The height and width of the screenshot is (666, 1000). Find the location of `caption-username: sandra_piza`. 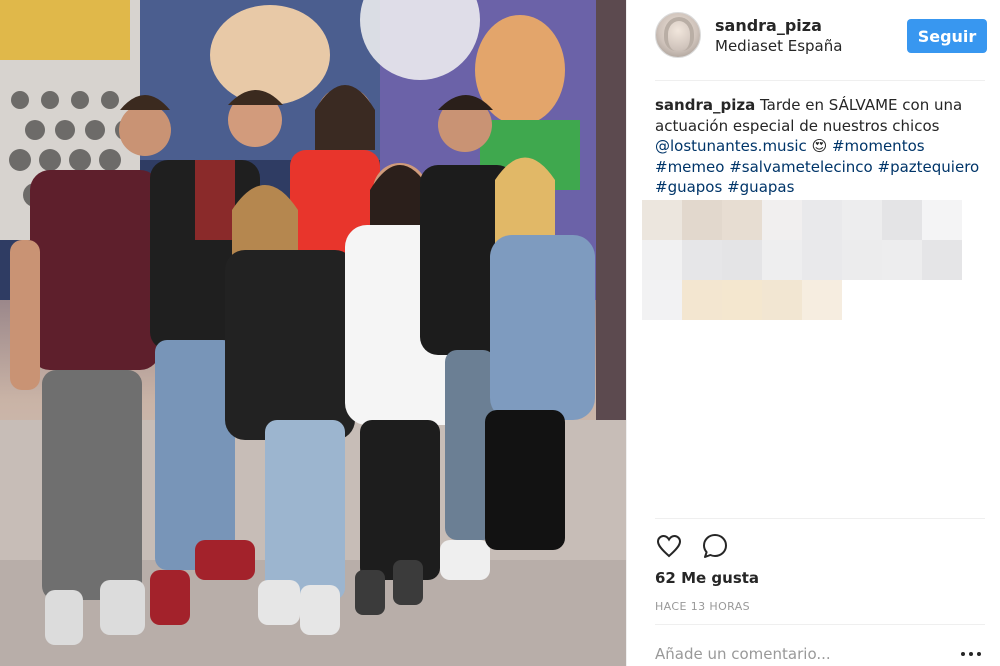

caption-username: sandra_piza is located at coordinates (705, 105).